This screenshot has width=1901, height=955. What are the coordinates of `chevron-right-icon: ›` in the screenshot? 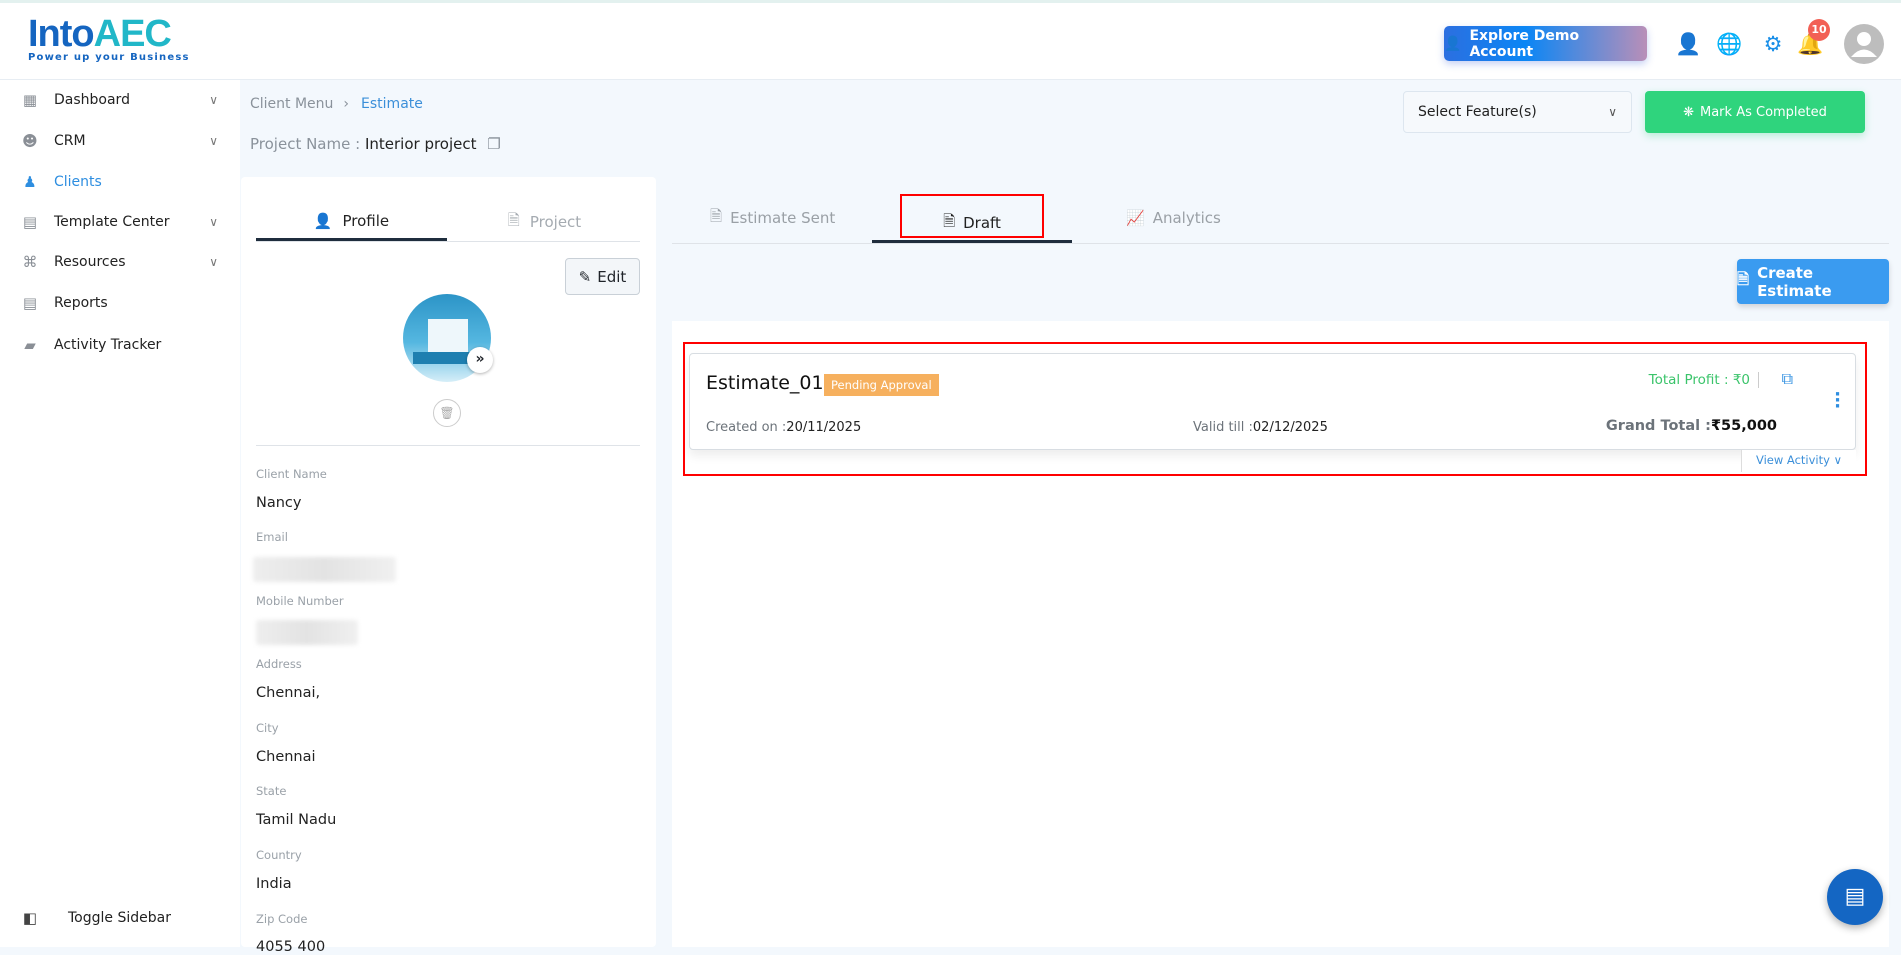 It's located at (346, 104).